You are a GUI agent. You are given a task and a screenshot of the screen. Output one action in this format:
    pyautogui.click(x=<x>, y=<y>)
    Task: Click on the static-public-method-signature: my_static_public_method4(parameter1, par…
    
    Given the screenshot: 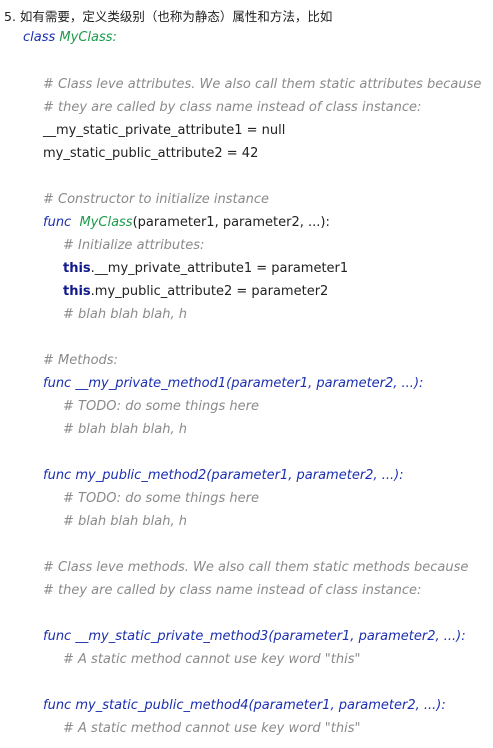 What is the action you would take?
    pyautogui.click(x=260, y=705)
    